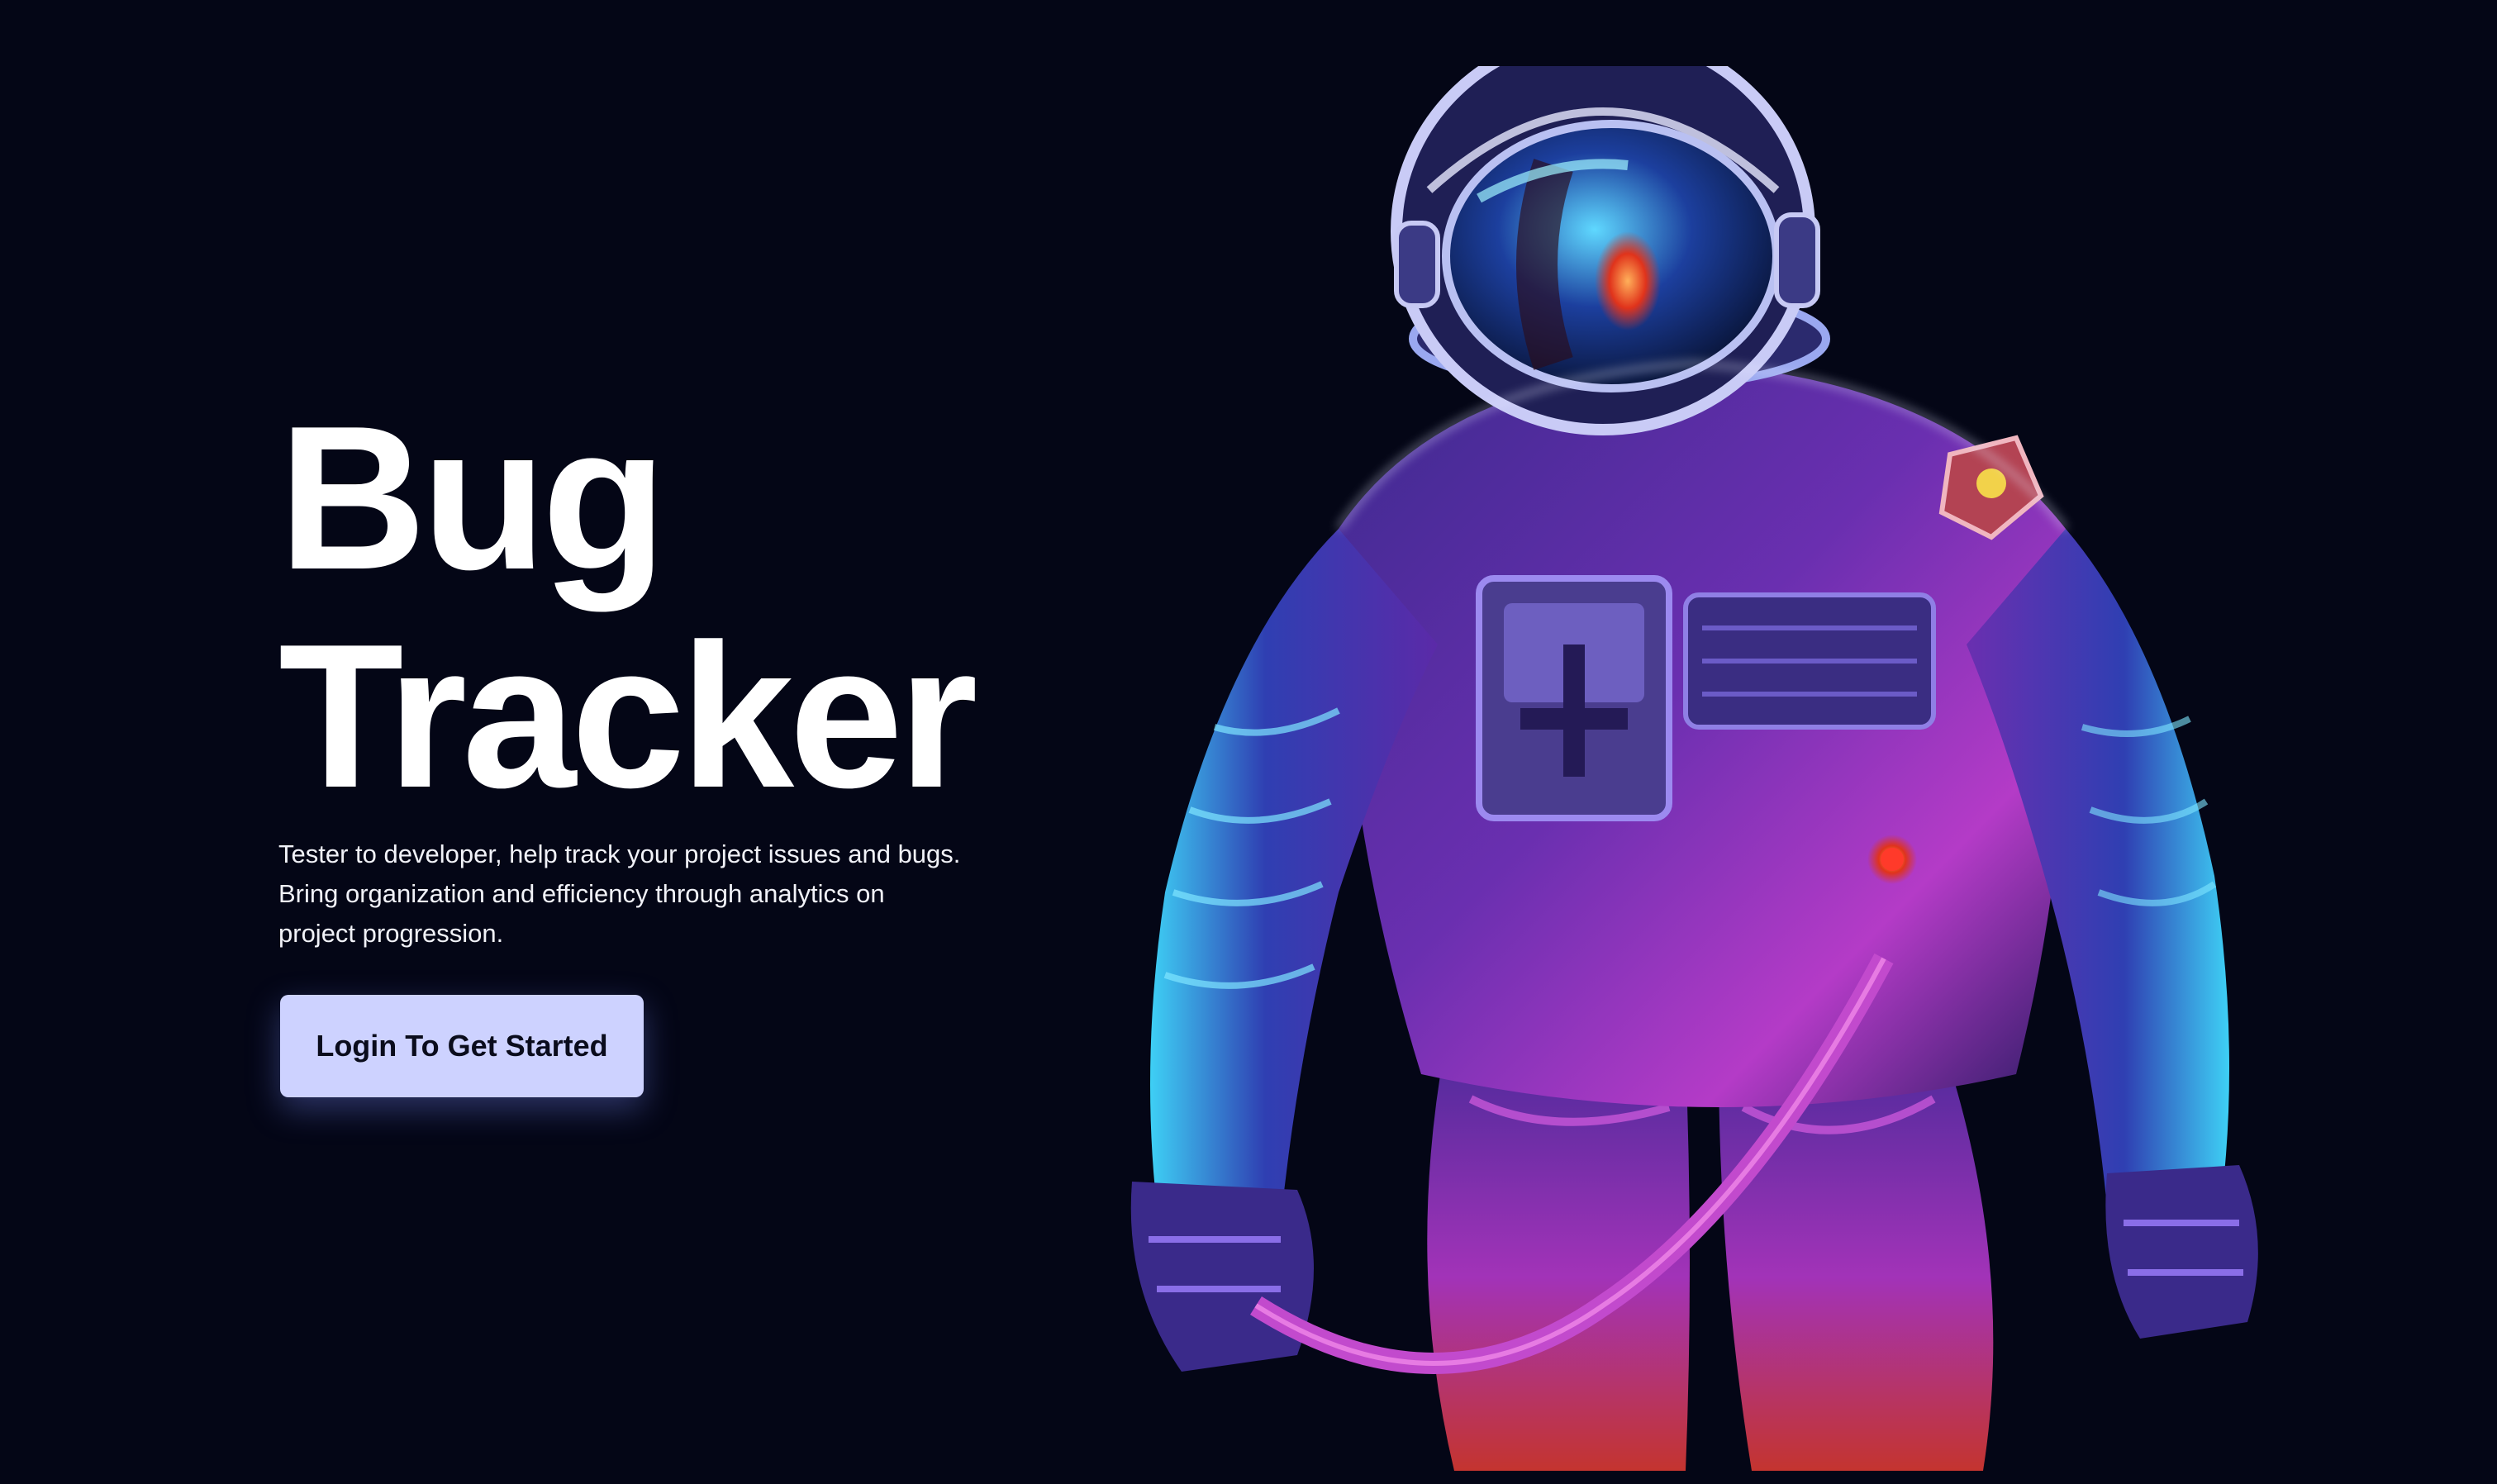 Image resolution: width=2497 pixels, height=1484 pixels. Describe the element at coordinates (391, 933) in the screenshot. I see `description-line: project progression.` at that location.